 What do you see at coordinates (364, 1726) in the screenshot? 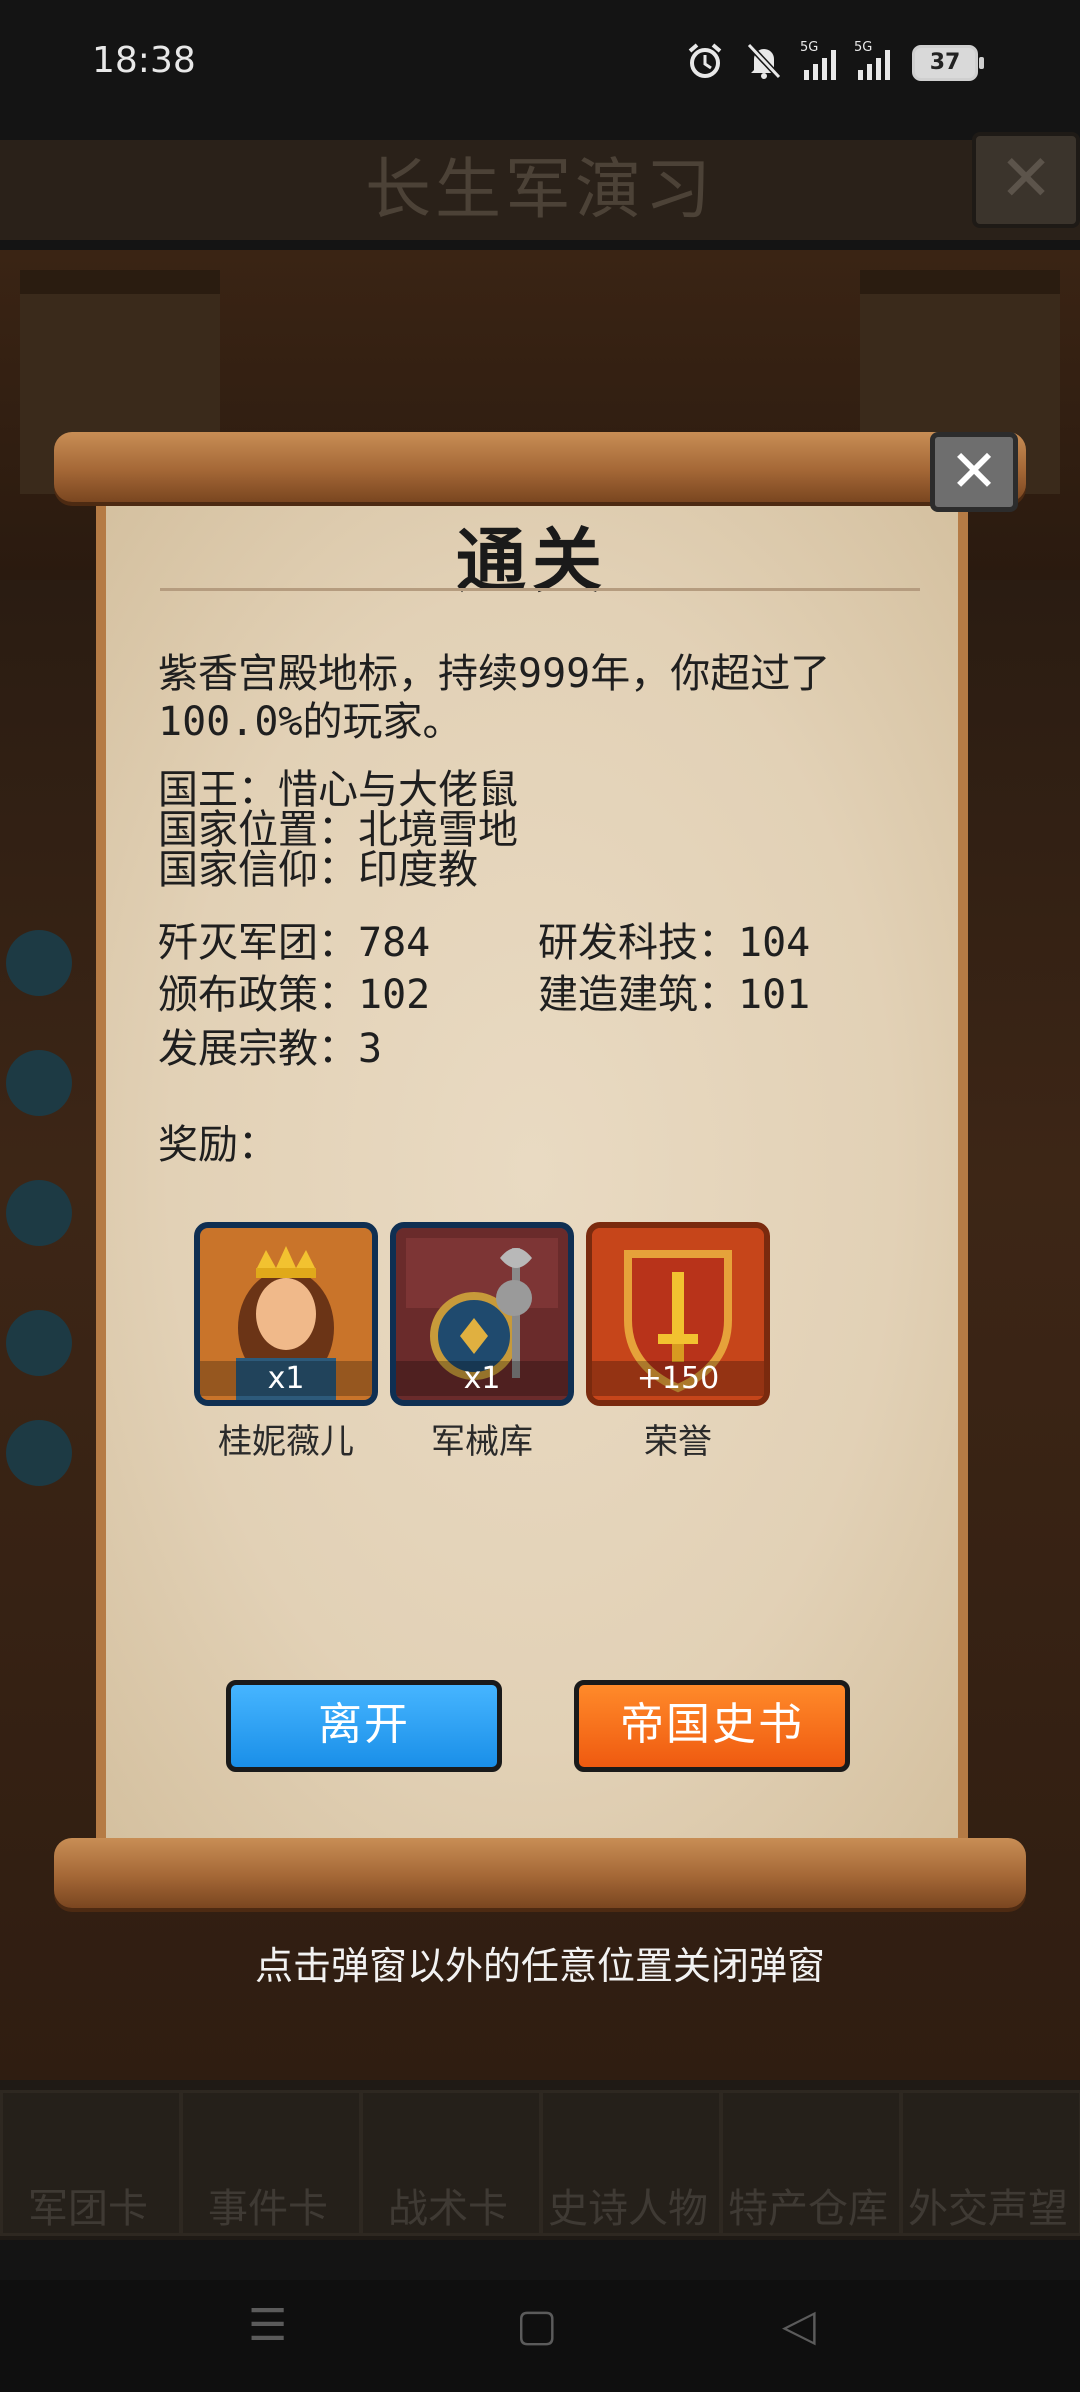
I see `leave-button: 离开` at bounding box center [364, 1726].